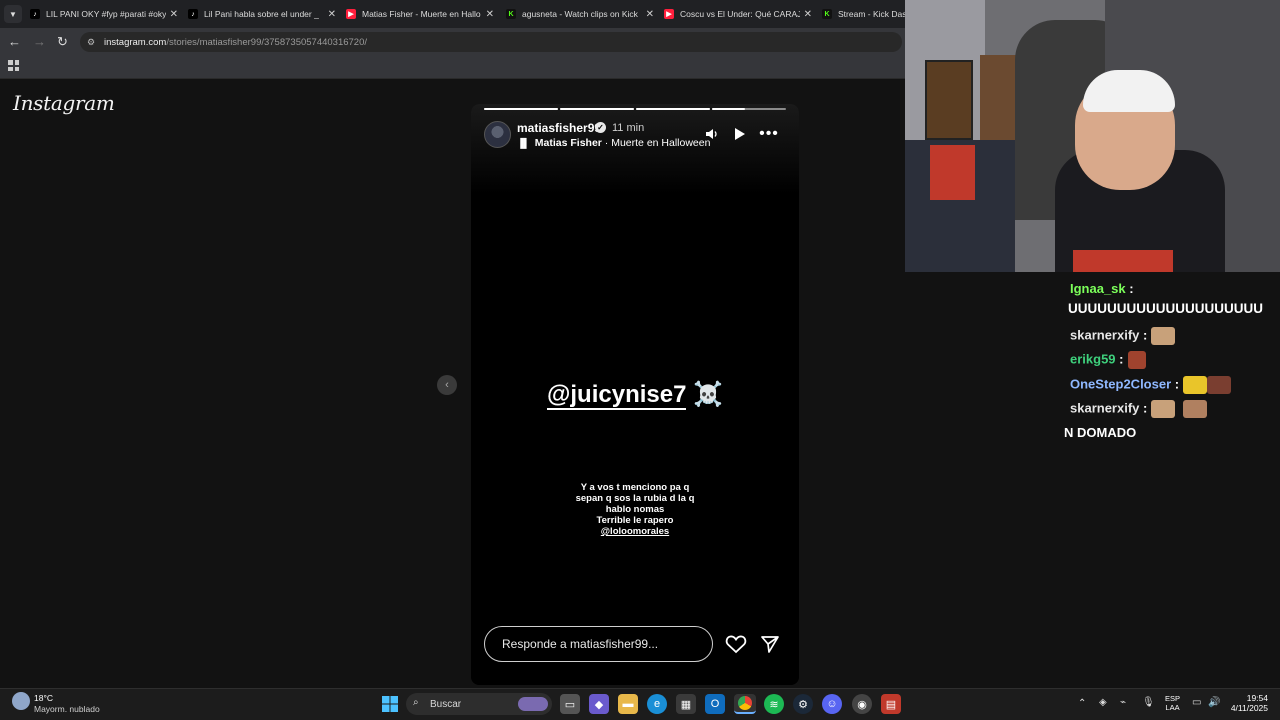 The width and height of the screenshot is (1280, 720). What do you see at coordinates (1082, 703) in the screenshot?
I see `chevron-up-icon: ⌃` at bounding box center [1082, 703].